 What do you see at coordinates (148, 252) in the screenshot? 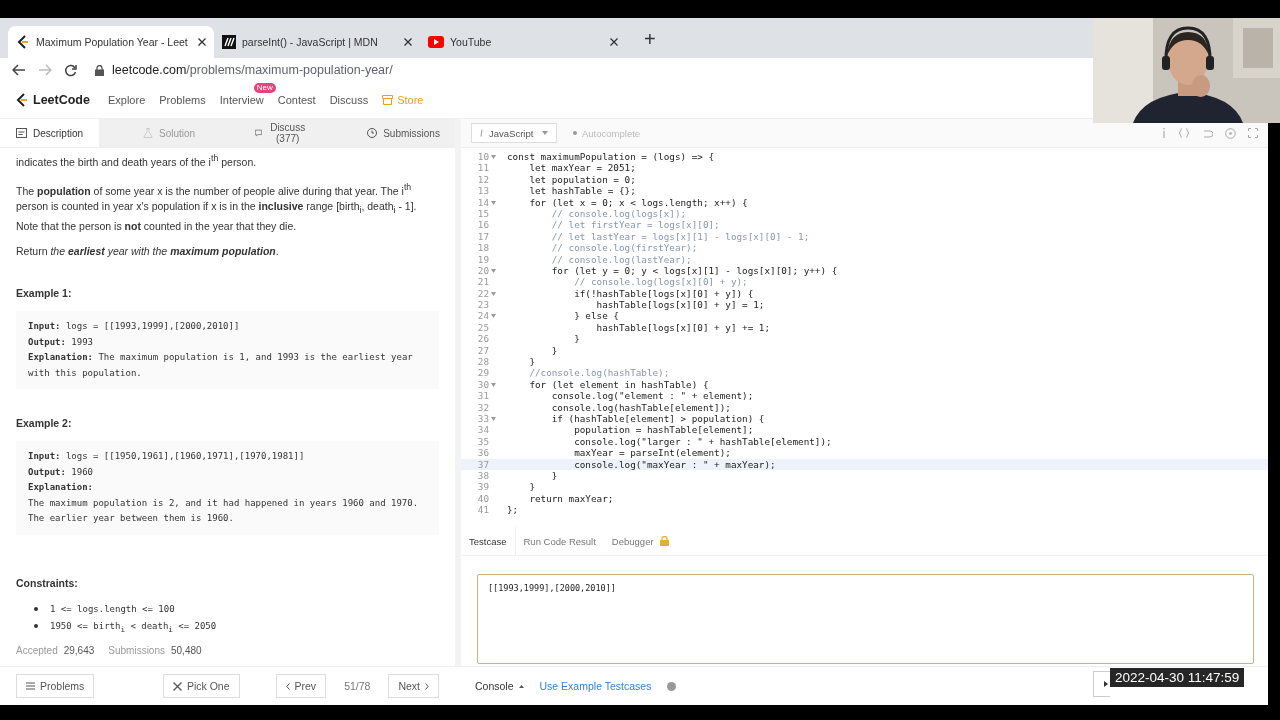
I see `description-paragraph: Return the earliest year with the maximum population.` at bounding box center [148, 252].